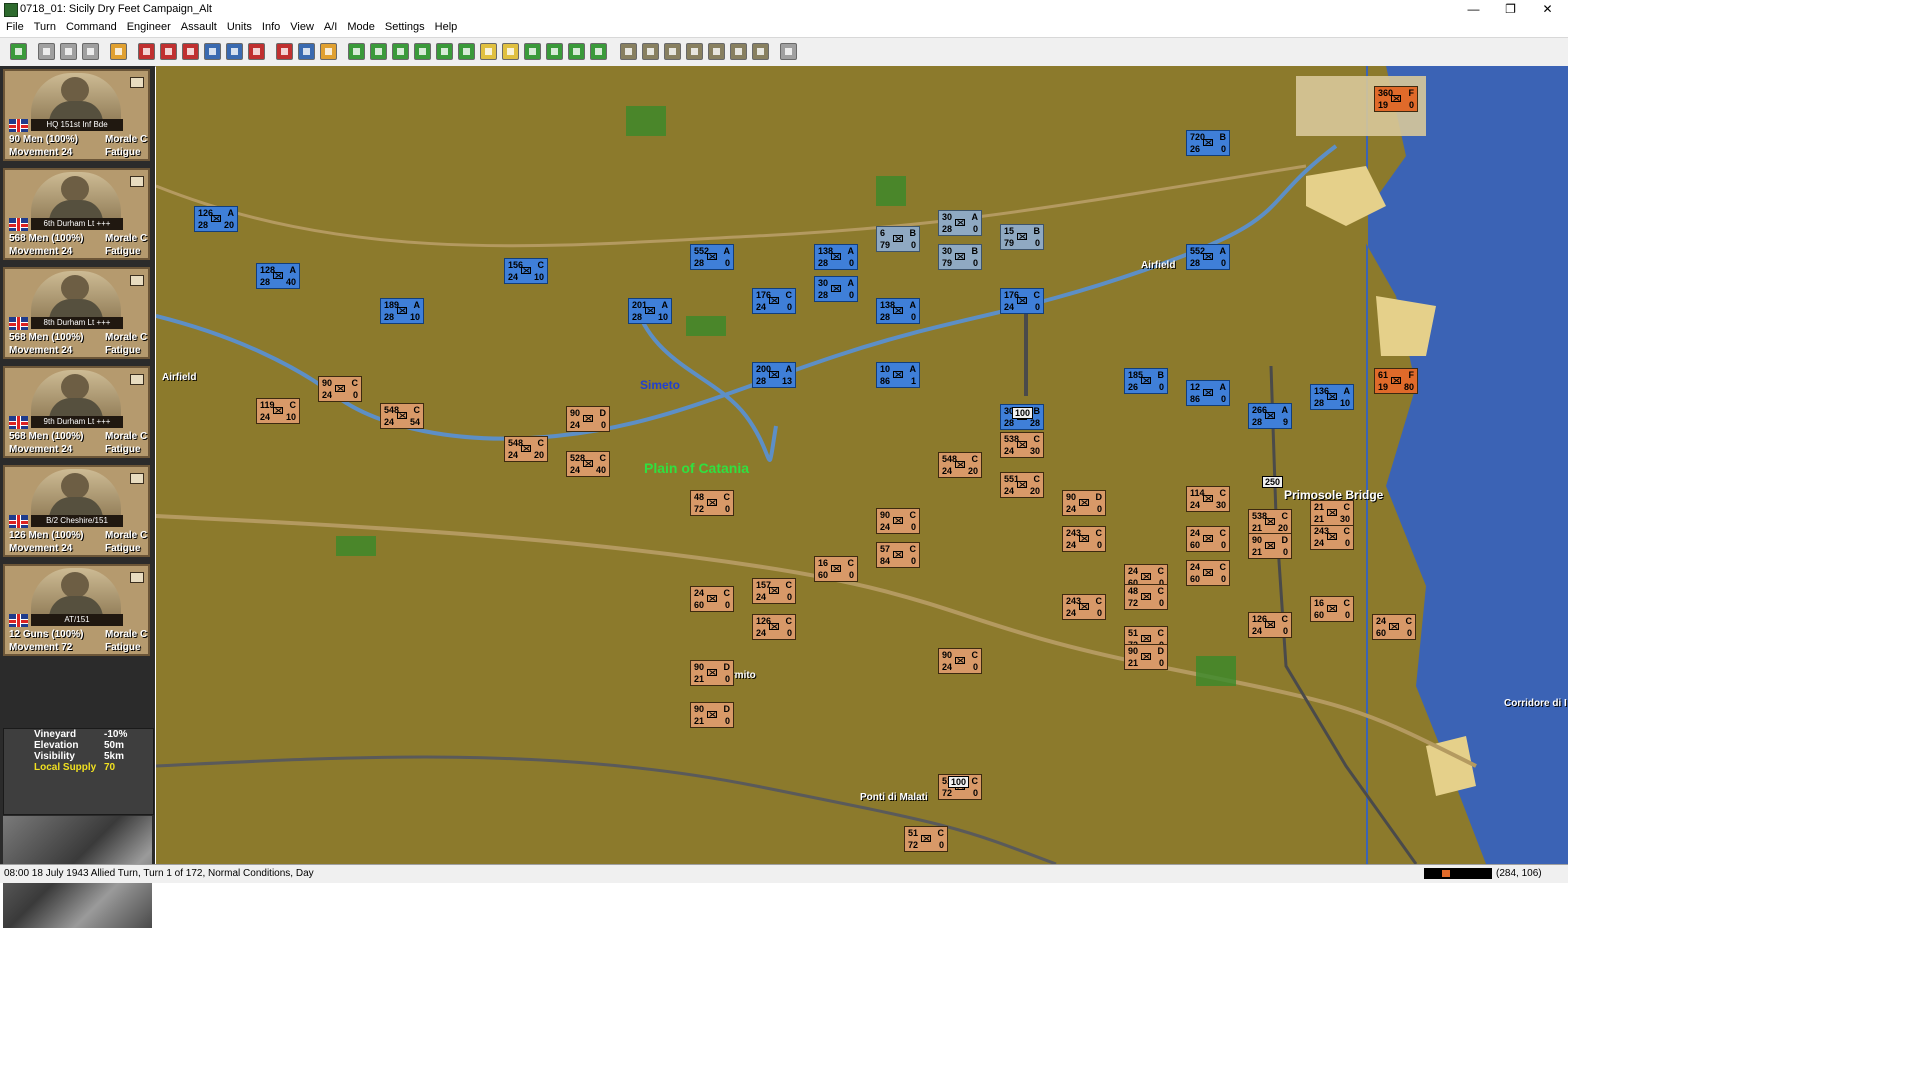 The width and height of the screenshot is (1920, 1080). I want to click on unit-counter: 15 B 79 0, so click(1022, 237).